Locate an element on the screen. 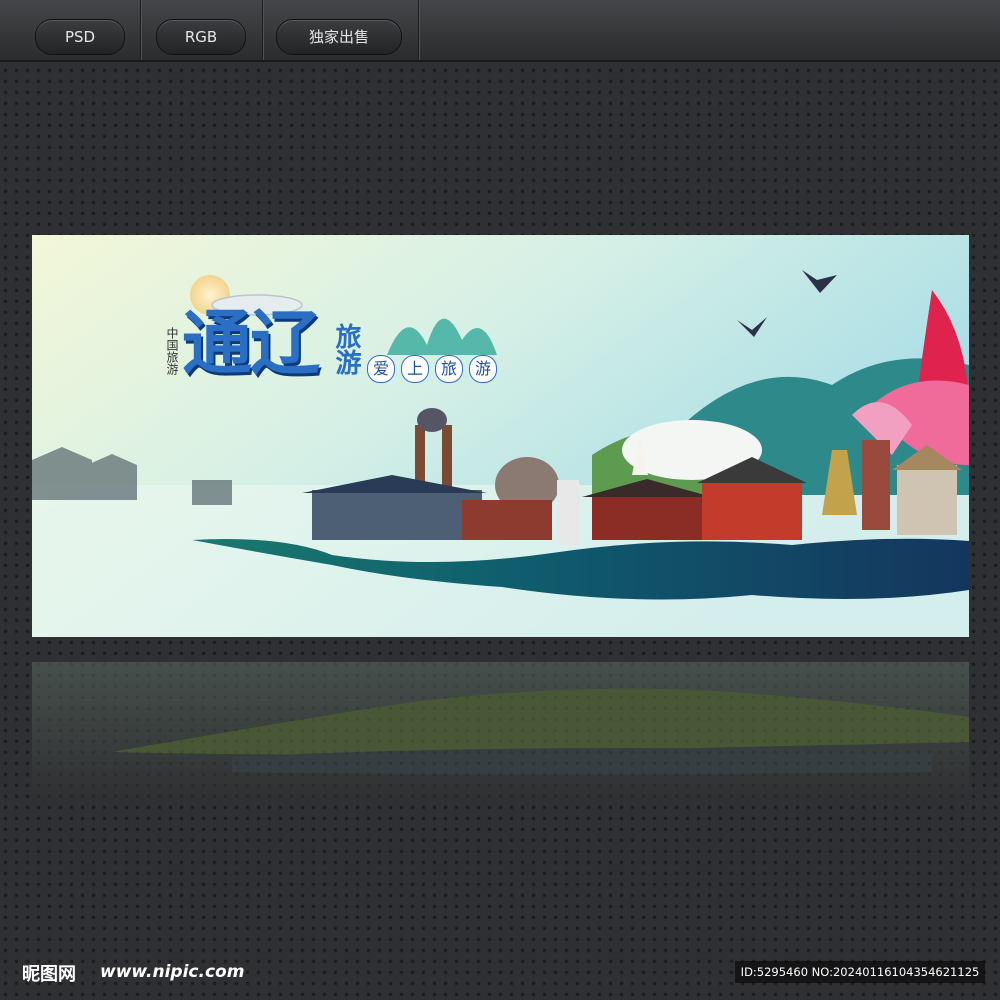 The image size is (1000, 1000). reflection-artwork is located at coordinates (500, 732).